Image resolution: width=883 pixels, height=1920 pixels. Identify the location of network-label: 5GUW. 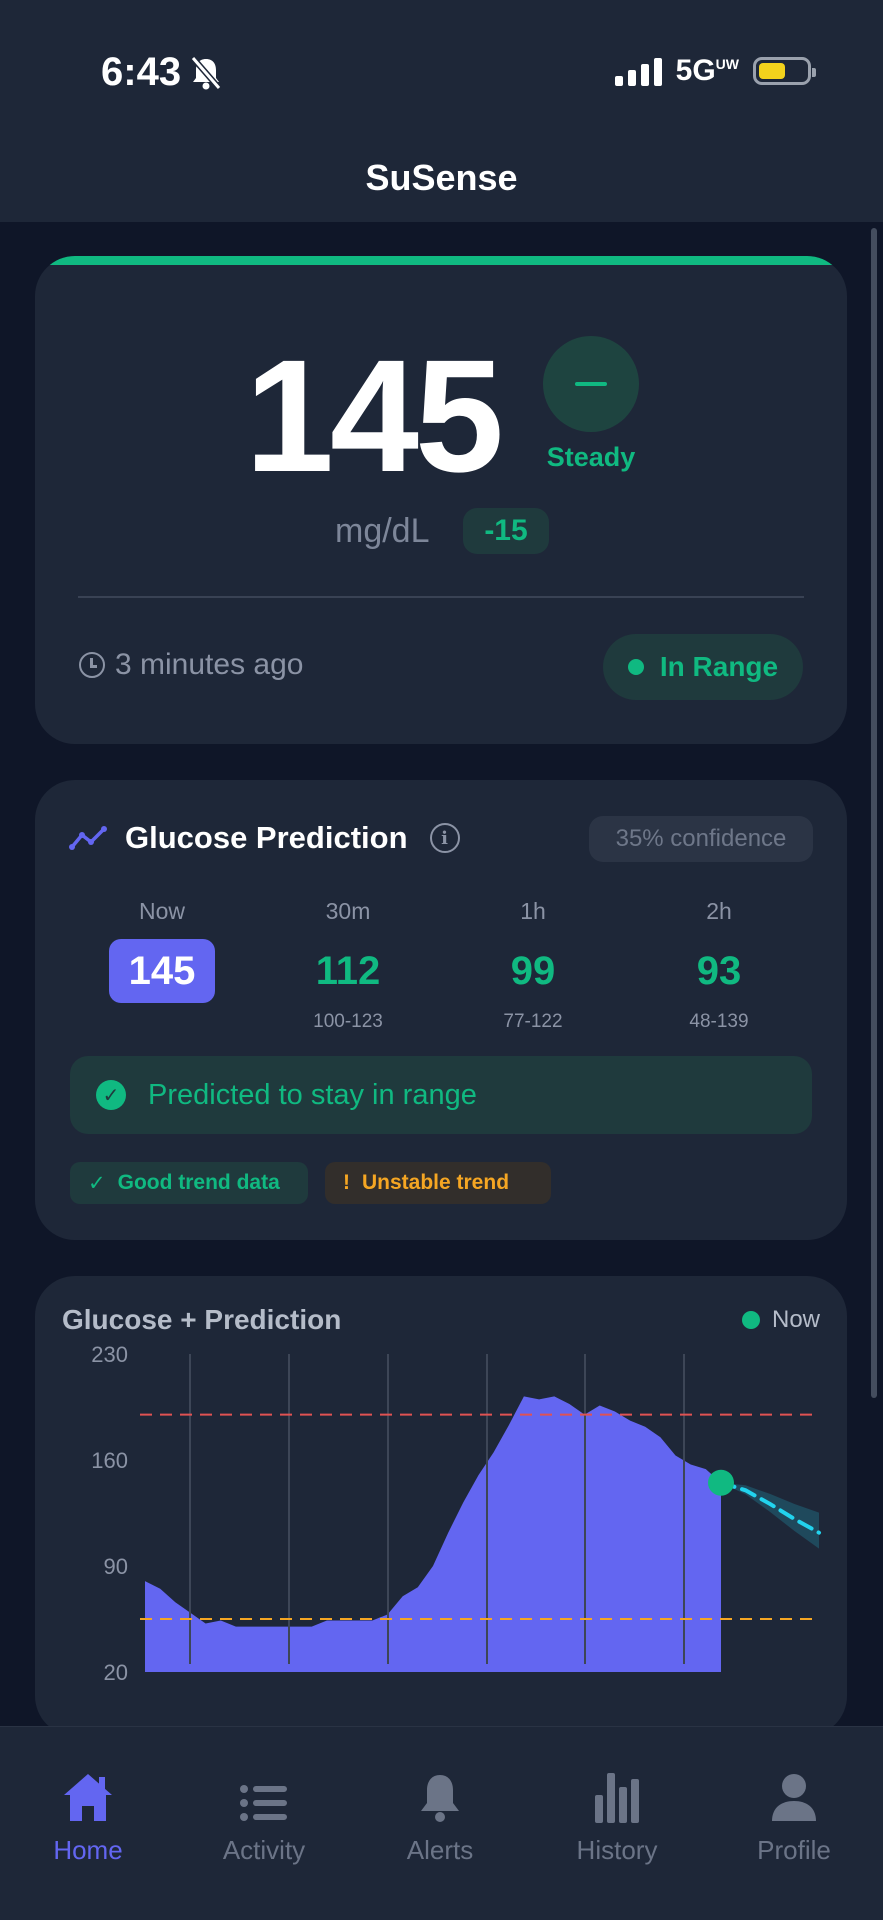
(707, 70).